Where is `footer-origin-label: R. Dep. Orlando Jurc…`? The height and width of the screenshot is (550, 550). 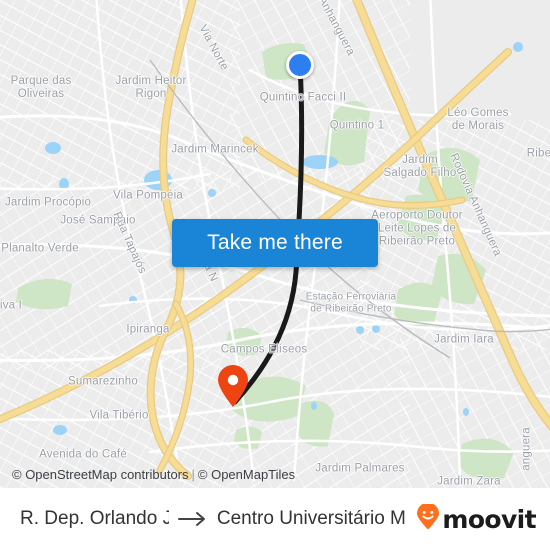 footer-origin-label: R. Dep. Orlando Jurc… is located at coordinates (94, 518).